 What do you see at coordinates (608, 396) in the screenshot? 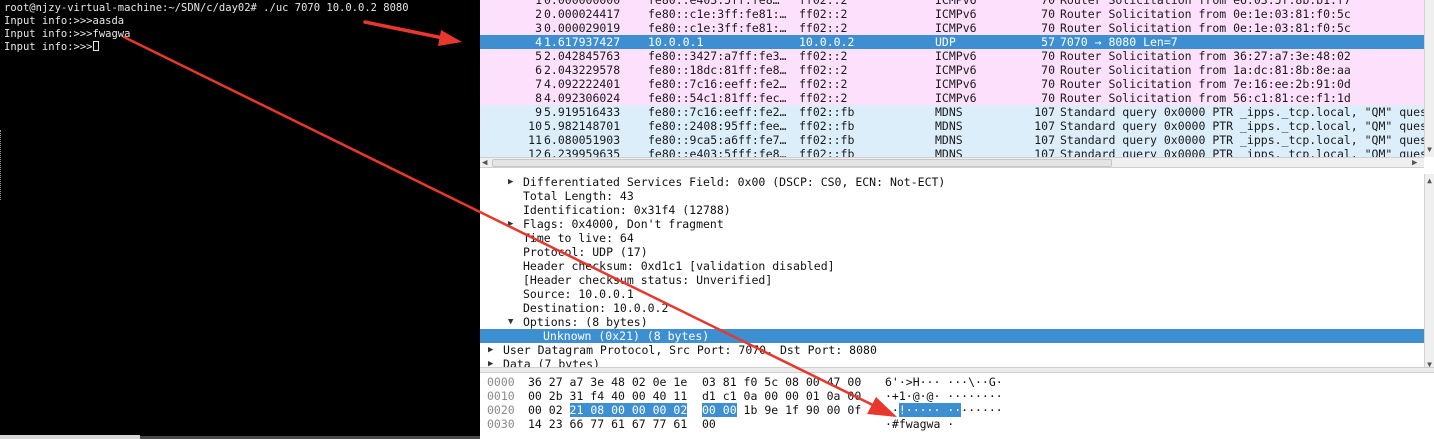
I see `hex-bytes: 00 2b 31 f4 40 00 40 11` at bounding box center [608, 396].